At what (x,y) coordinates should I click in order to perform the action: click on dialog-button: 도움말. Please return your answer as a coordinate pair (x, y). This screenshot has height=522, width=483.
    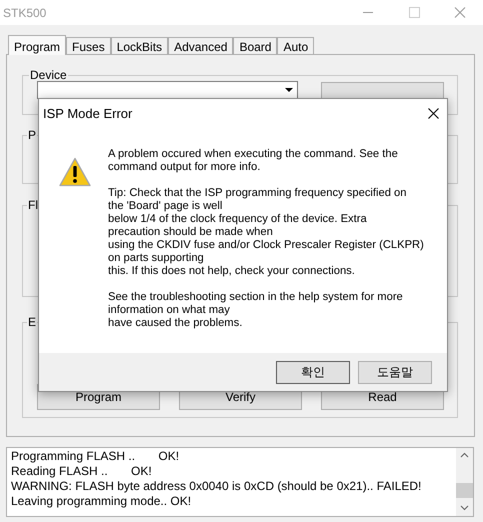
    Looking at the image, I should click on (395, 372).